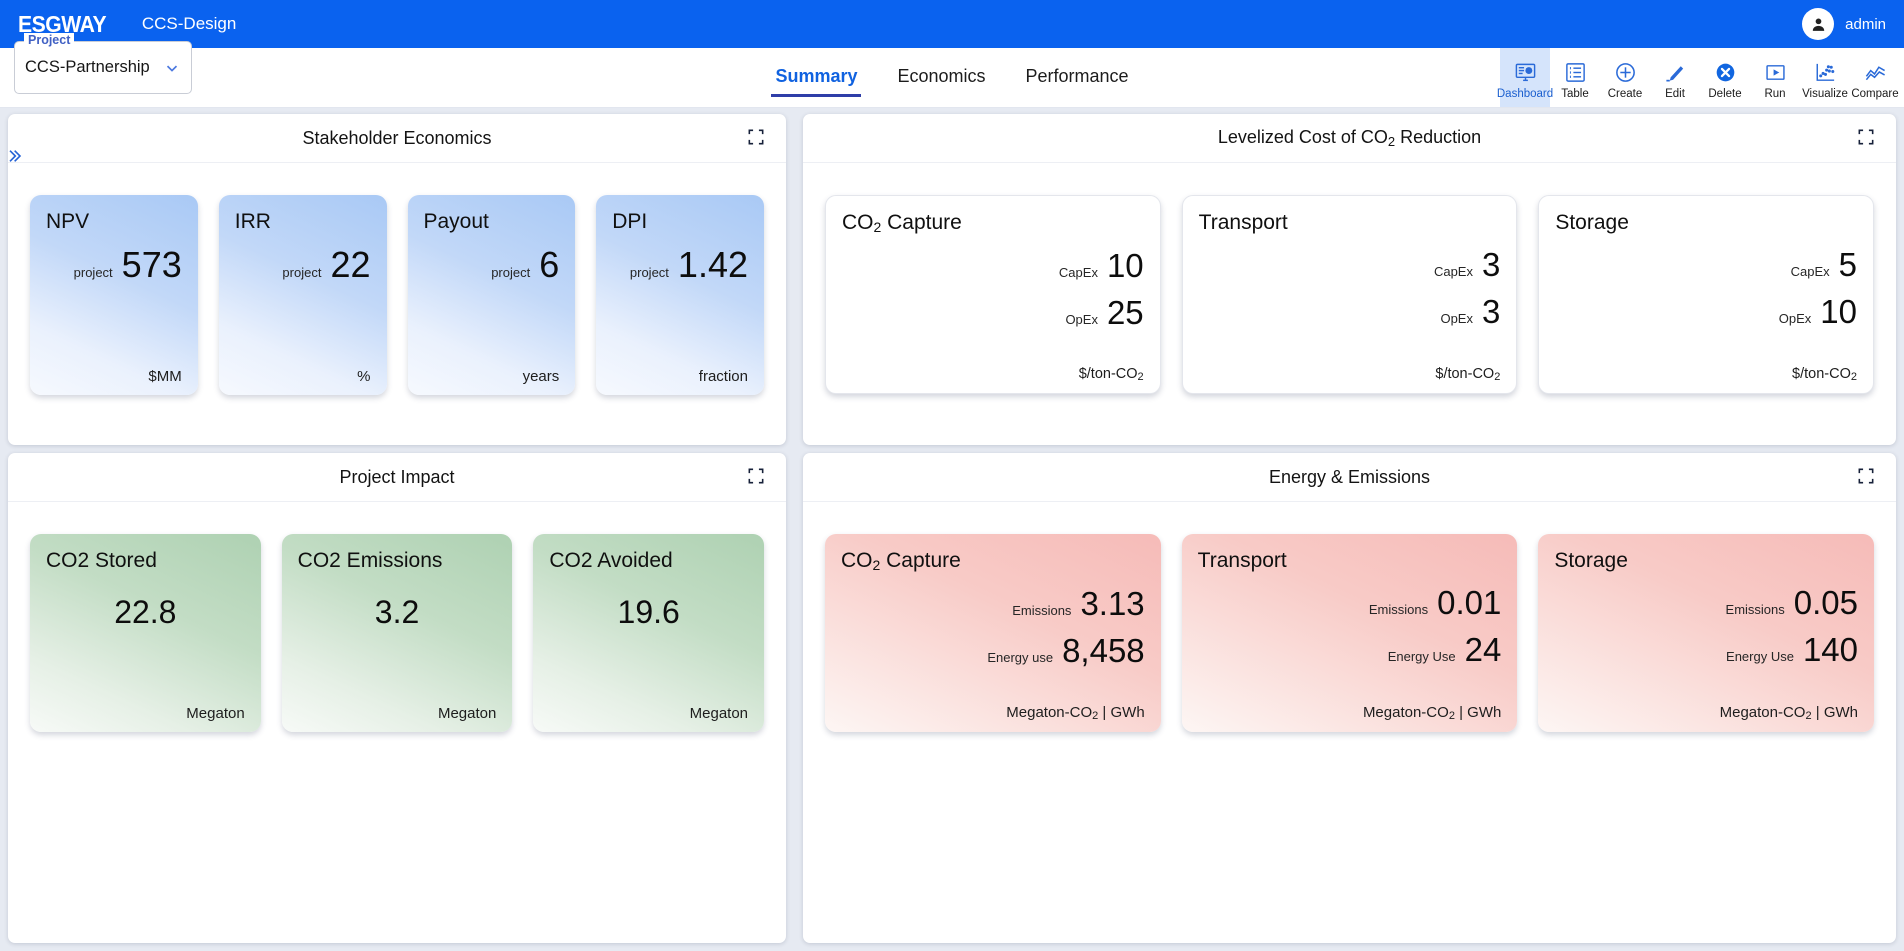 This screenshot has height=951, width=1904. I want to click on metric-card-irr: IRR project 22 %, so click(302, 295).